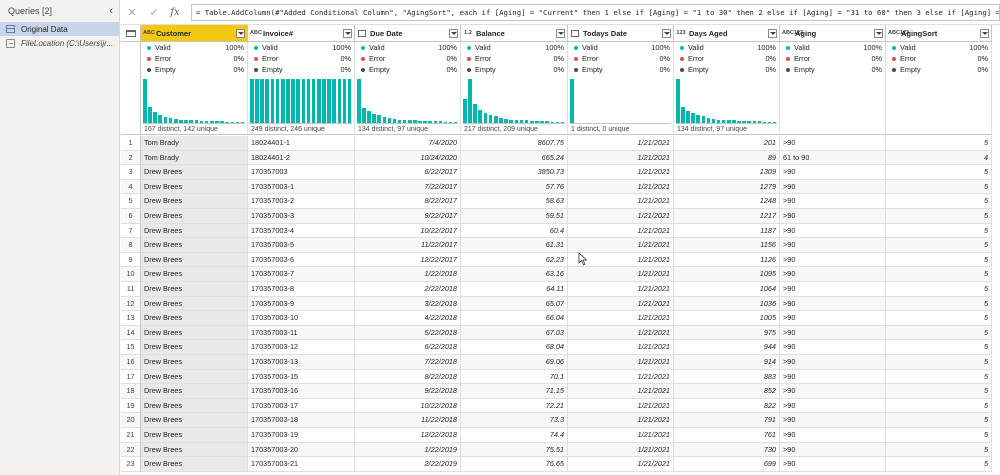  I want to click on cell-invoice: 170357003-19, so click(301, 435).